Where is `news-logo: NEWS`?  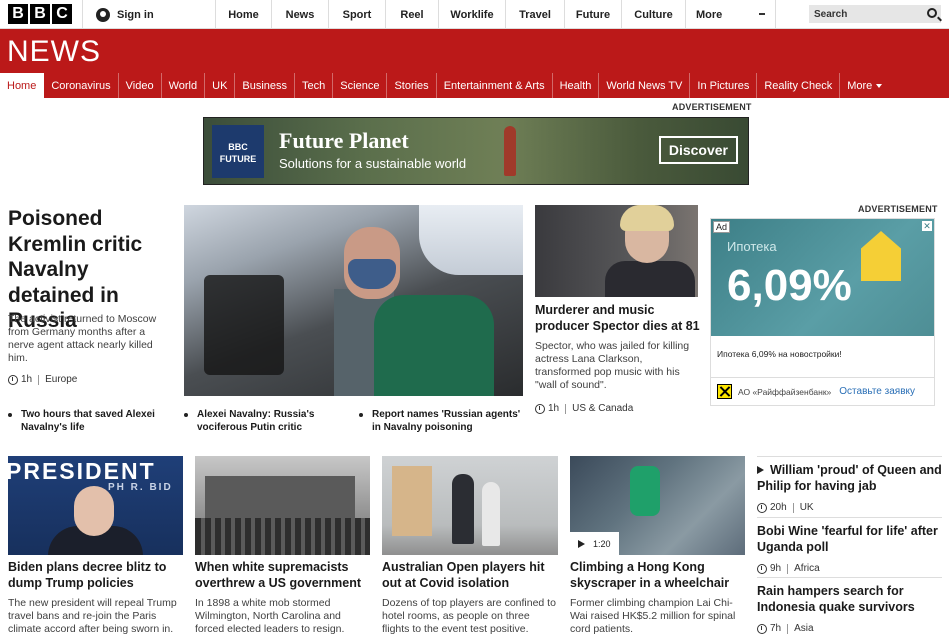
news-logo: NEWS is located at coordinates (54, 52).